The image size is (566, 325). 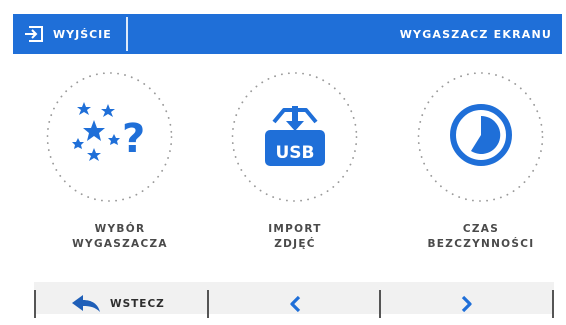 I want to click on idle-time-label: CZAS BEZCZYNNOŚCI, so click(x=481, y=237).